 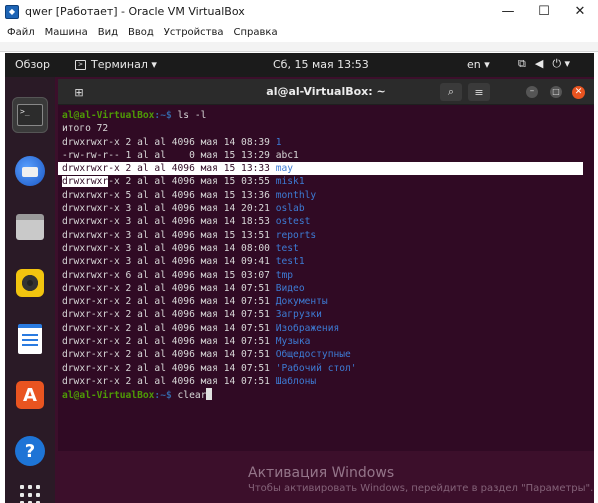 What do you see at coordinates (578, 92) in the screenshot?
I see `terminal-close-icon: ✕` at bounding box center [578, 92].